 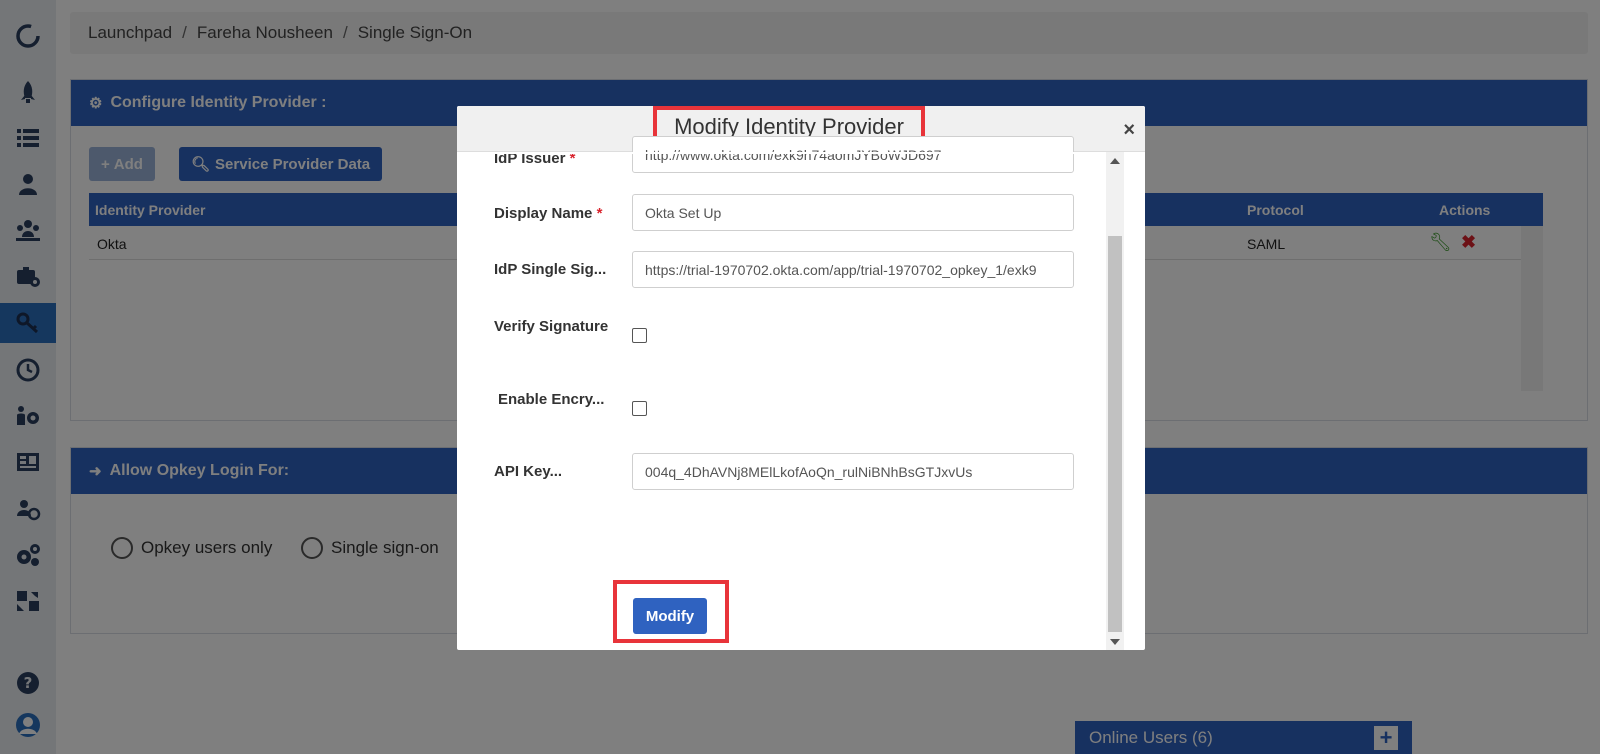 I want to click on display-name-label-text: Display Name, so click(x=543, y=213).